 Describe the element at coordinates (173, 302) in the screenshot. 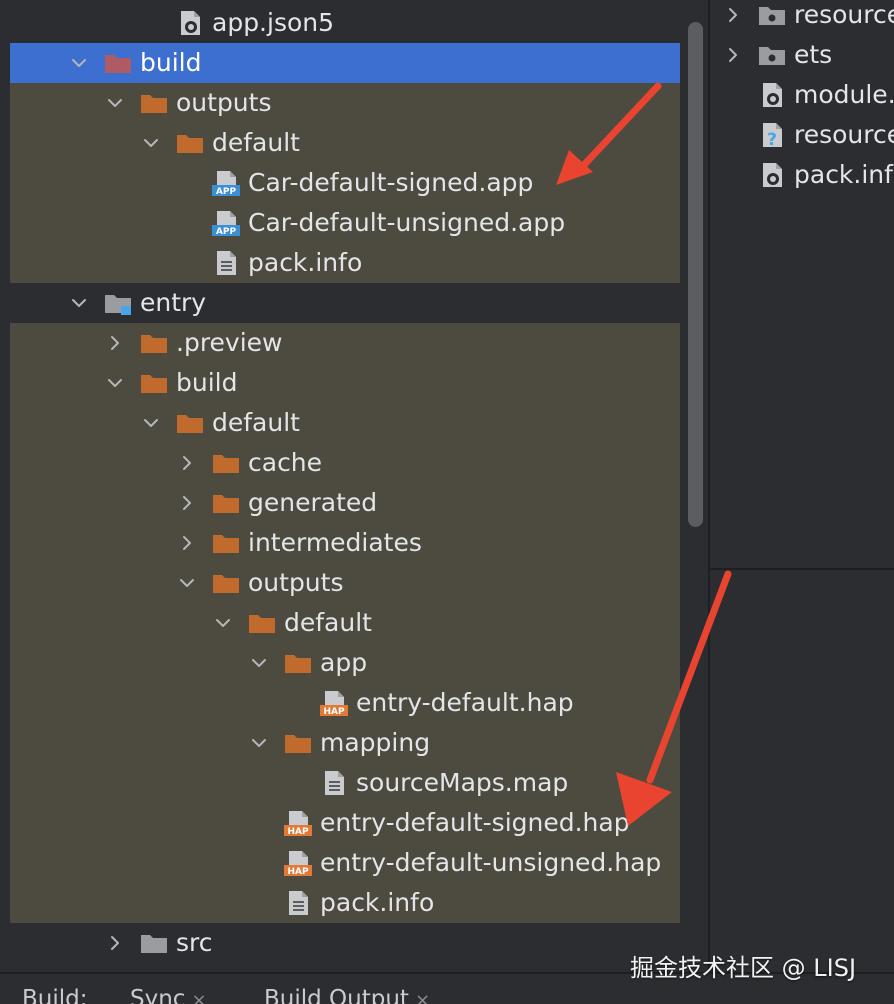

I see `tree-row-label: entry` at that location.